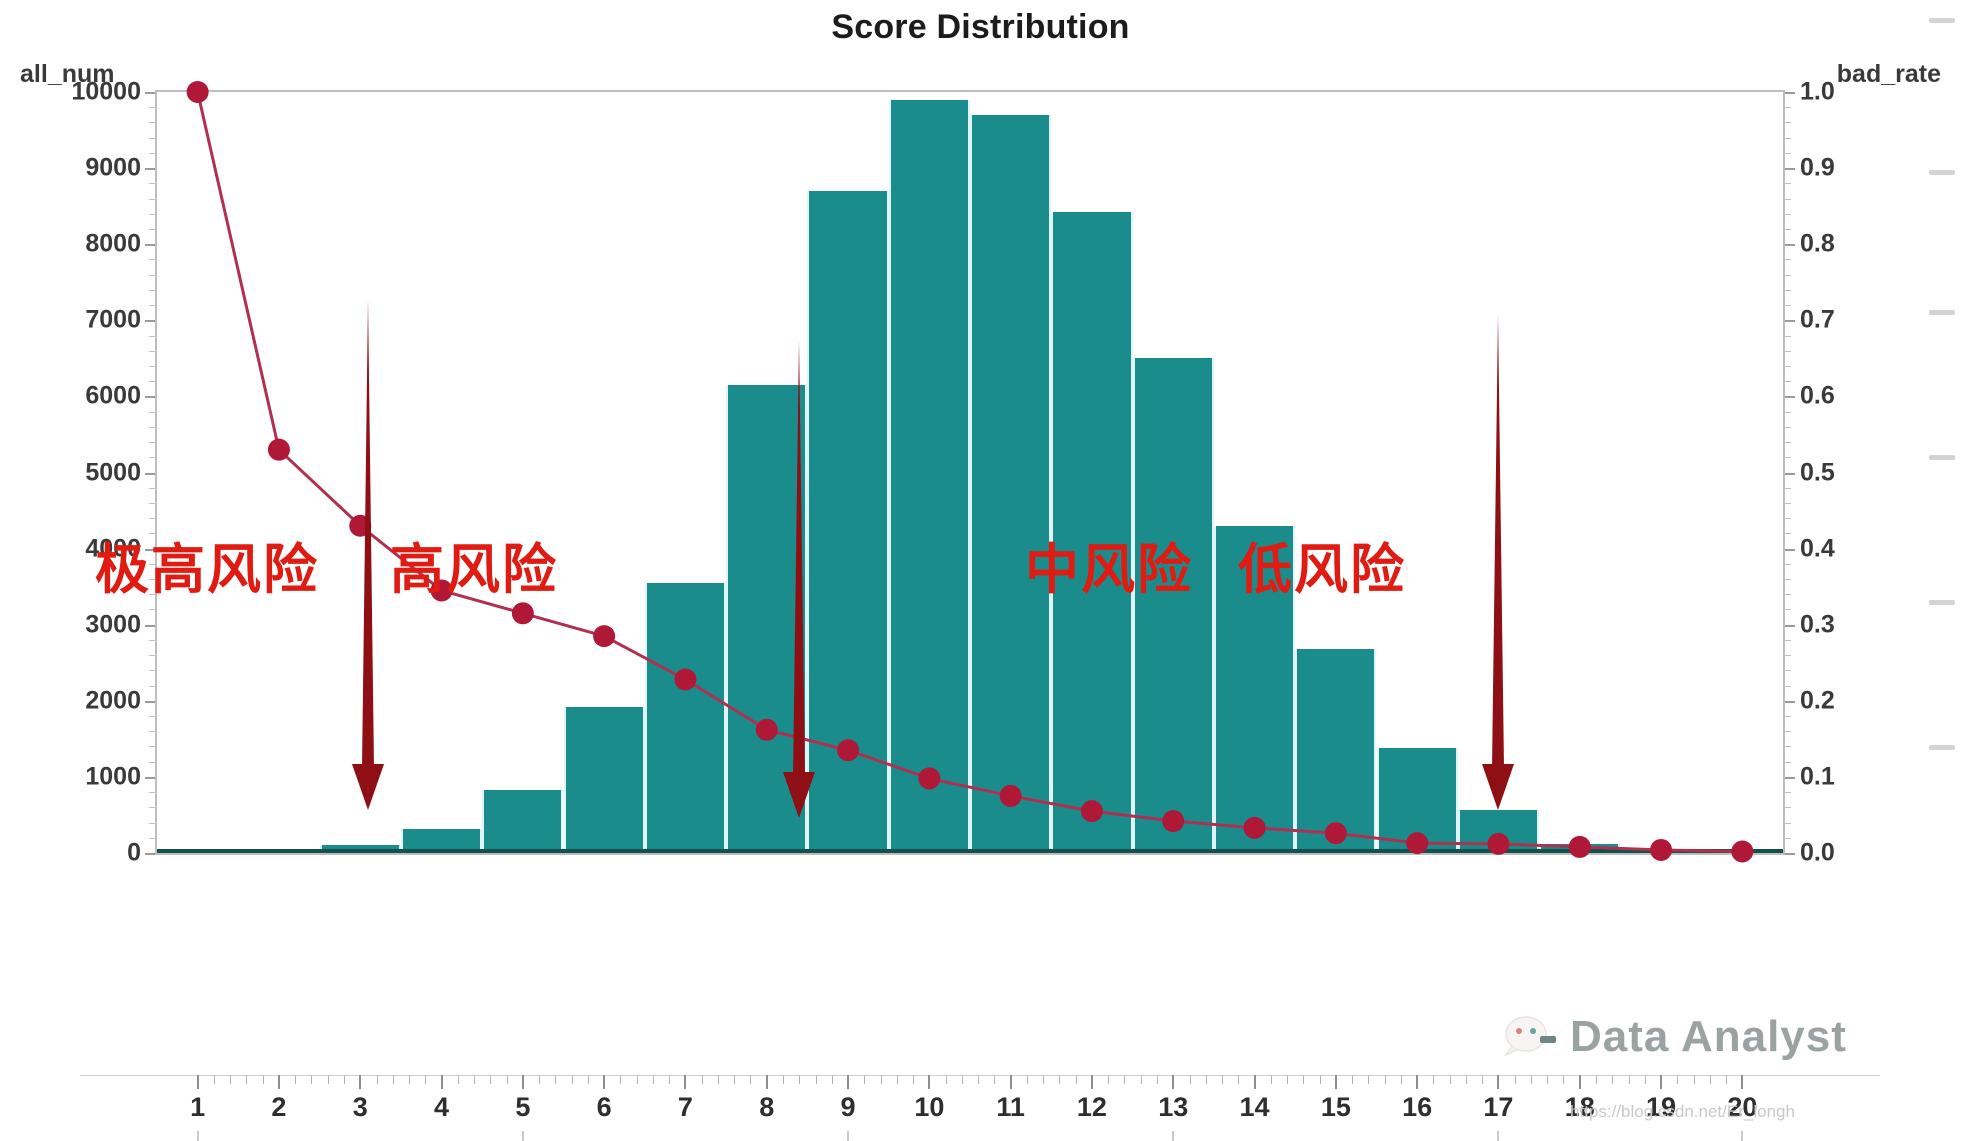 Image resolution: width=1961 pixels, height=1141 pixels. What do you see at coordinates (1335, 1107) in the screenshot?
I see `x-tick-label: 15` at bounding box center [1335, 1107].